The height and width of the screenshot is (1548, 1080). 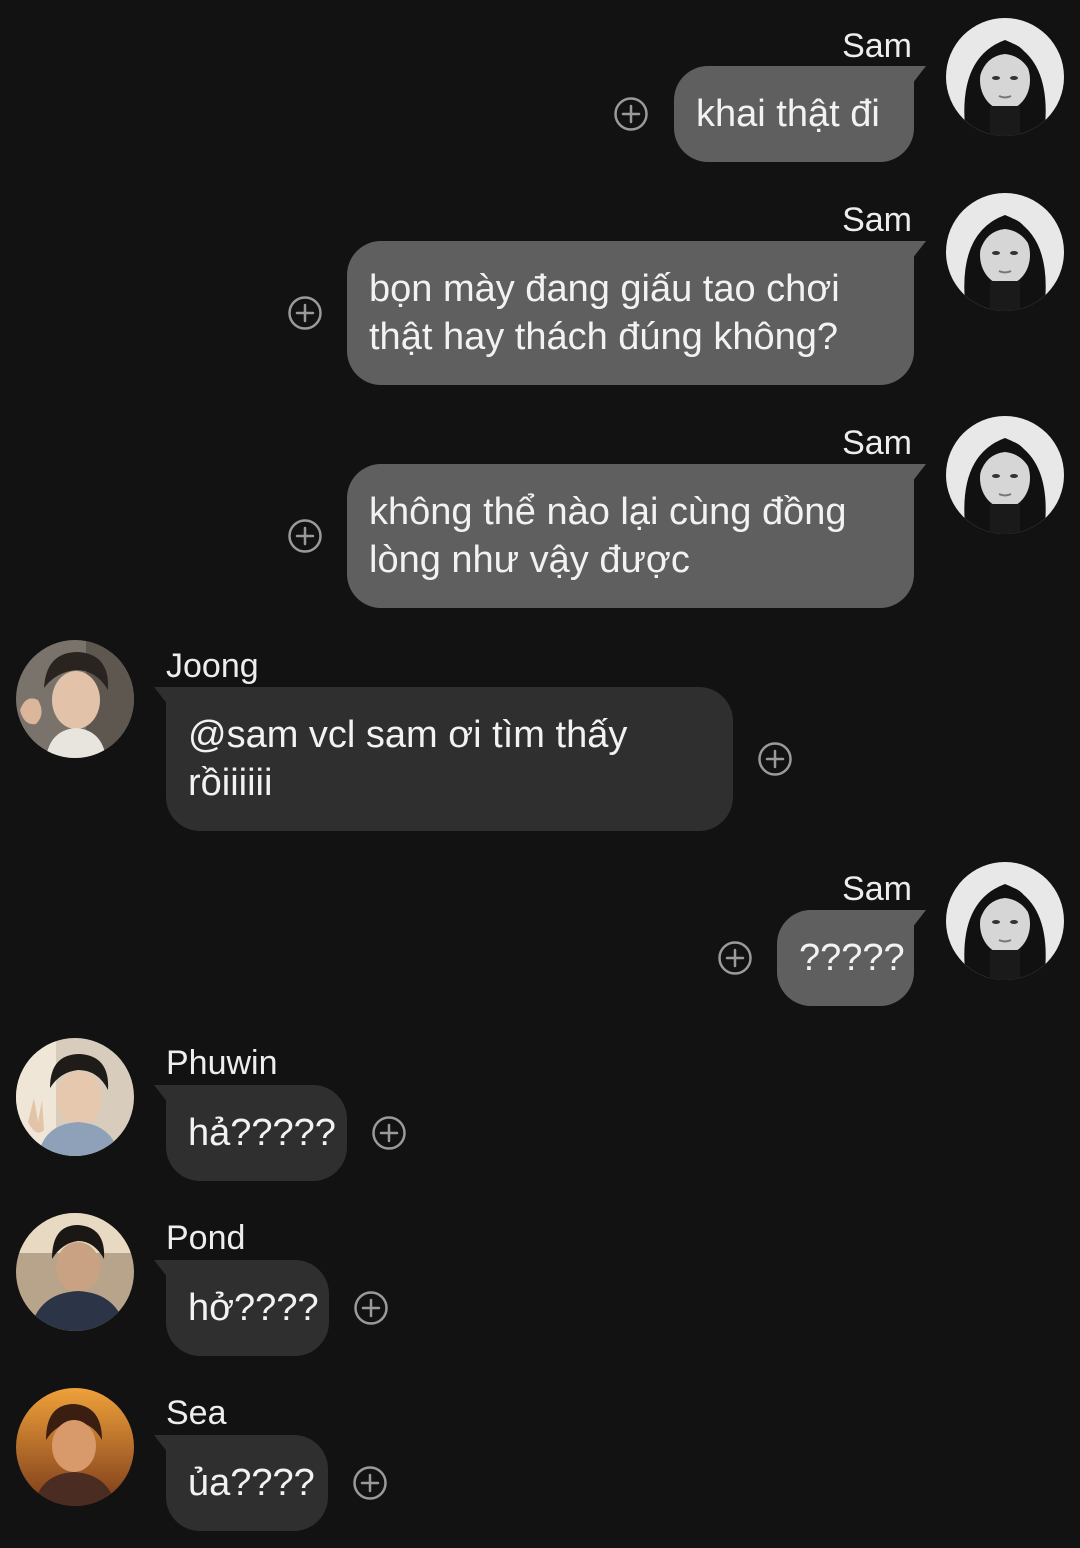 I want to click on message-bubble: hở????, so click(x=247, y=1308).